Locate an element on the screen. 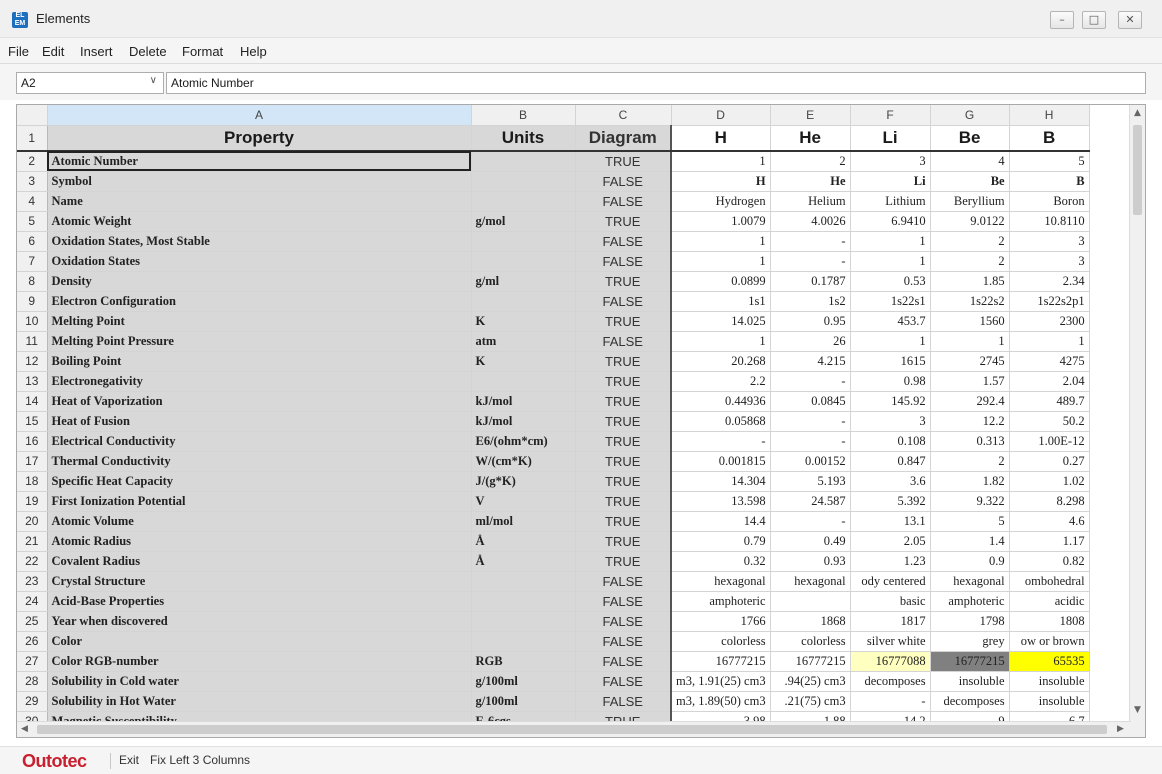  row-header: 18 is located at coordinates (32, 481).